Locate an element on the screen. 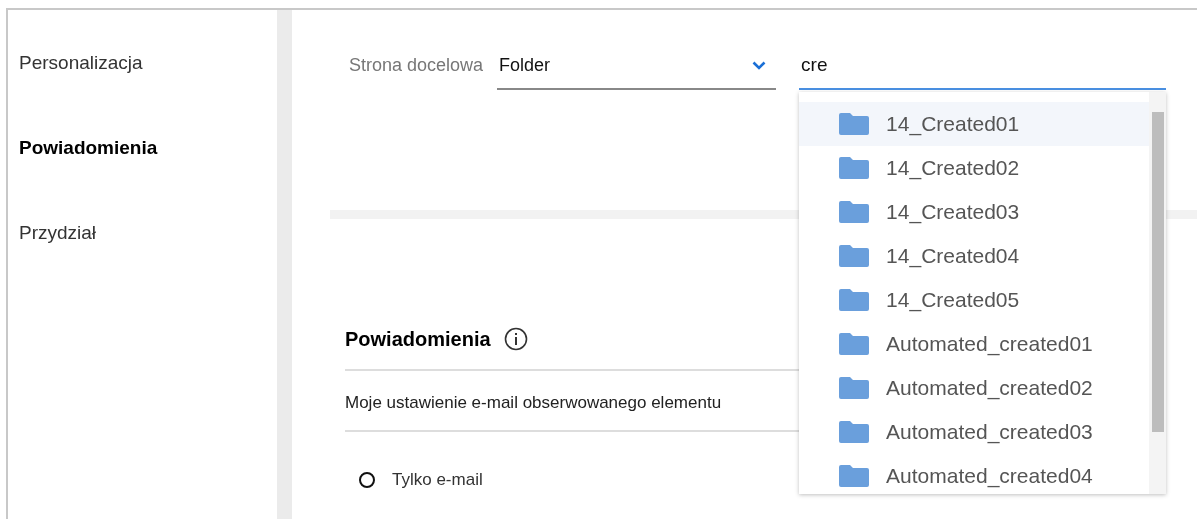  sidebar-item: Przydział is located at coordinates (148, 233).